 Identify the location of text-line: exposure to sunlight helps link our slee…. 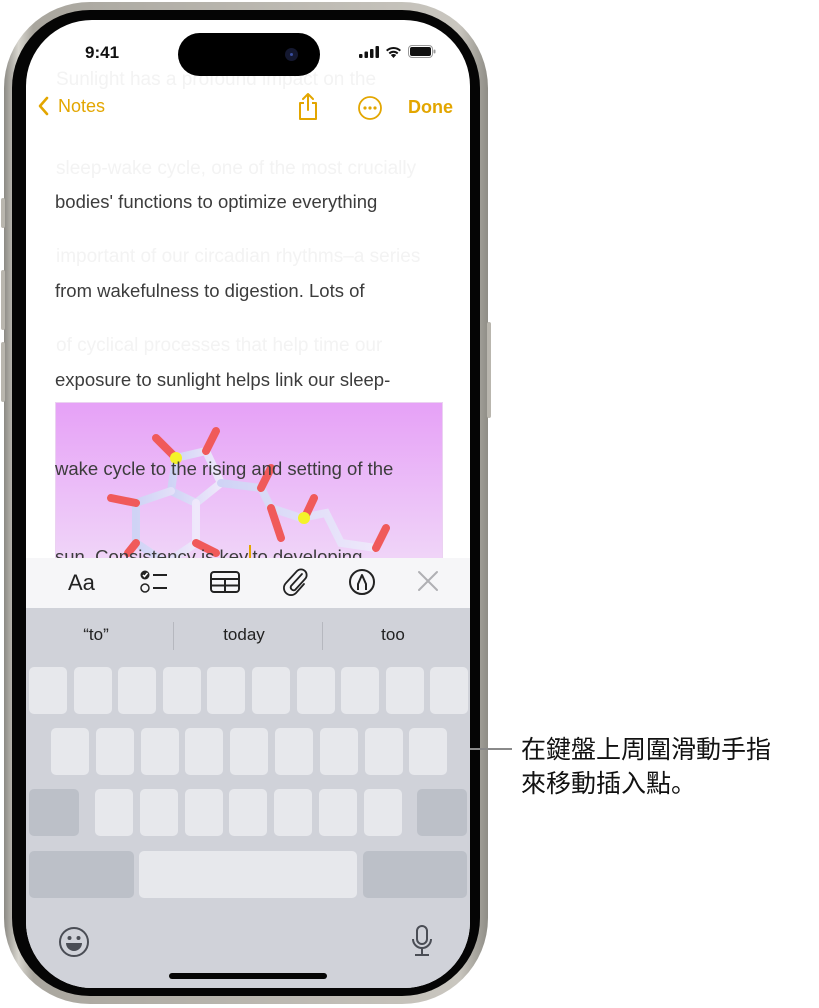
(223, 379).